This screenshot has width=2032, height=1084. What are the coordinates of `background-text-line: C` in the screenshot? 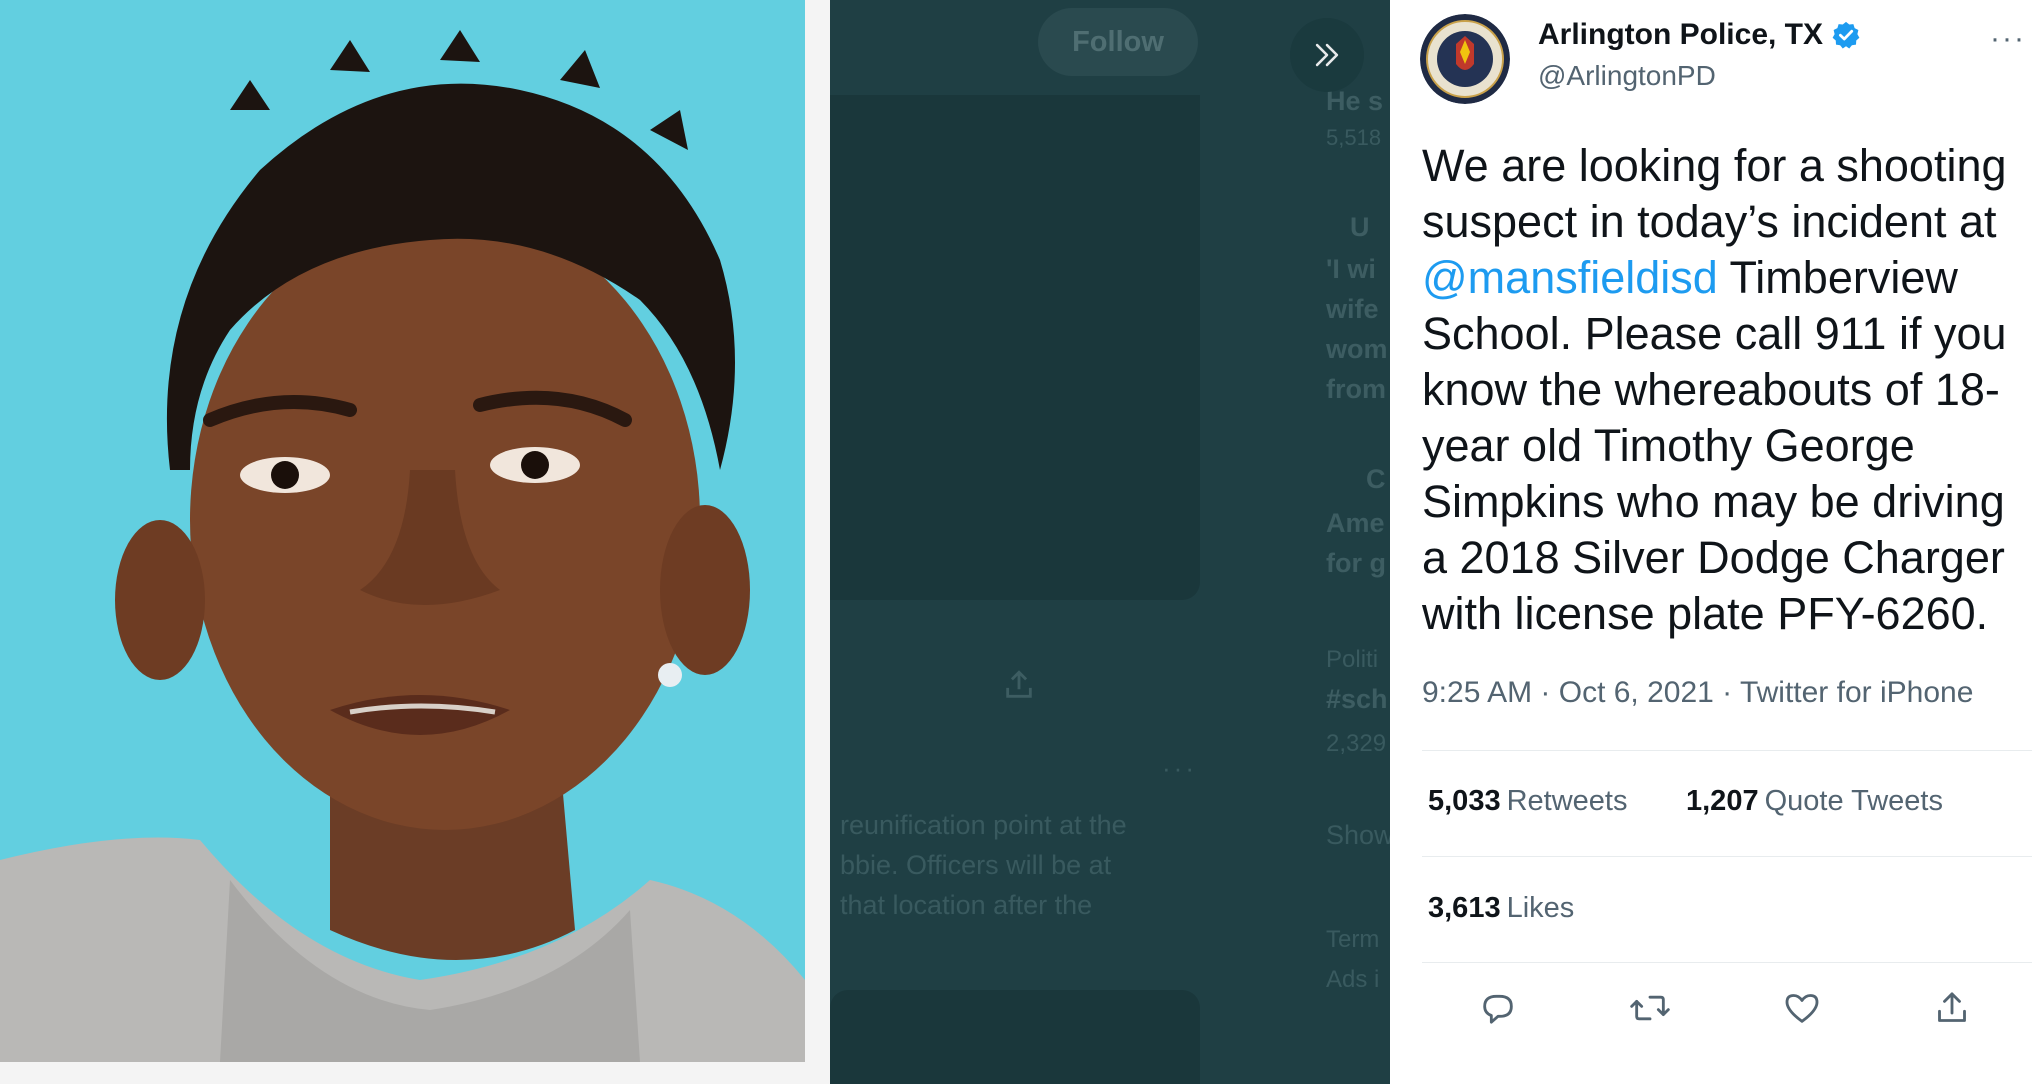 It's located at (1376, 479).